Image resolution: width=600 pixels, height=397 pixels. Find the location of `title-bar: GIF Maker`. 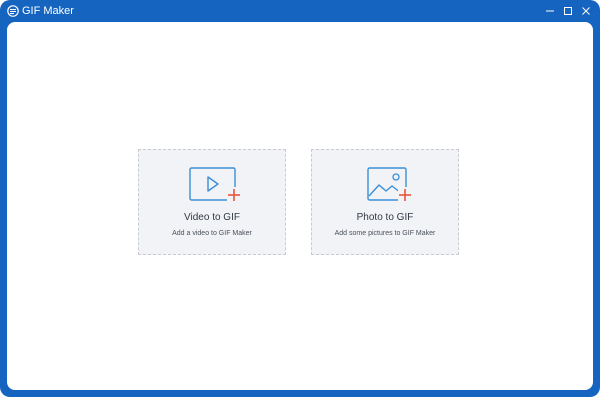

title-bar: GIF Maker is located at coordinates (300, 11).